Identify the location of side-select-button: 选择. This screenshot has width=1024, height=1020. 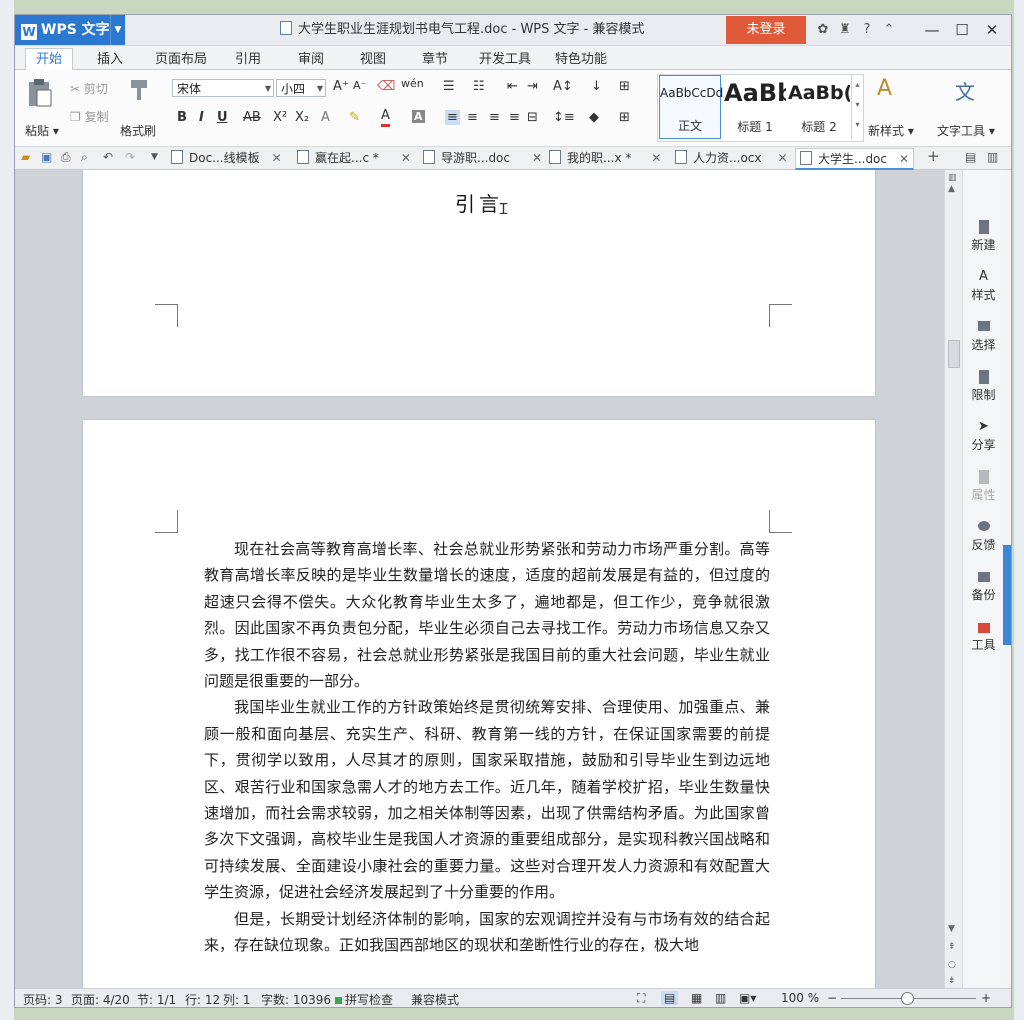
(983, 336).